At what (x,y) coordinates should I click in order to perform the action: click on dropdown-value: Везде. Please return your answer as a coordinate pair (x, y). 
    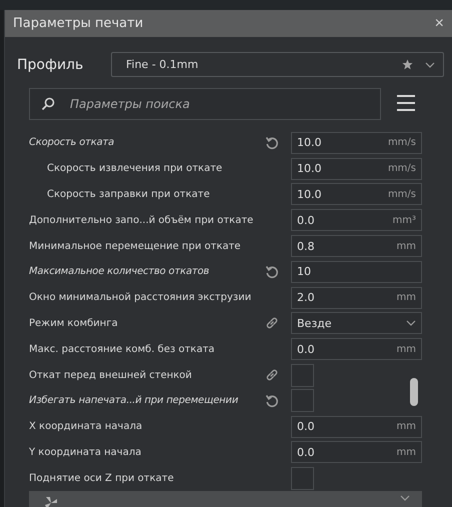
    Looking at the image, I should click on (314, 323).